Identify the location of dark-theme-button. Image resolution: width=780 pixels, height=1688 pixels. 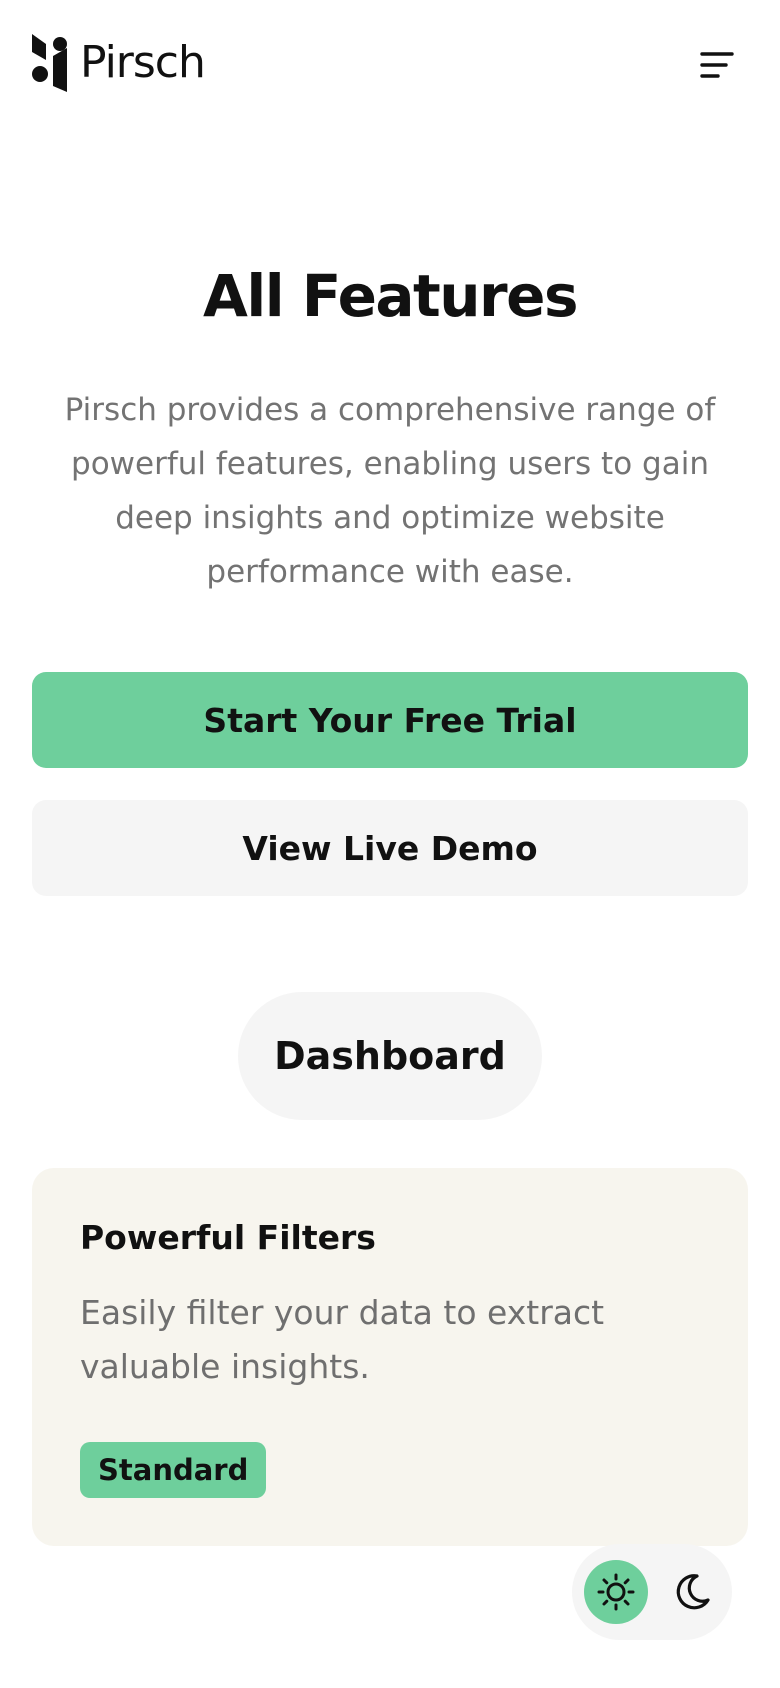
(692, 1592).